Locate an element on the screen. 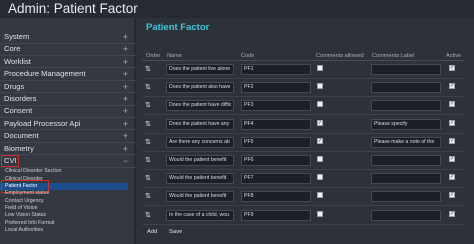 This screenshot has height=244, width=474. code-field: PF6 is located at coordinates (276, 160).